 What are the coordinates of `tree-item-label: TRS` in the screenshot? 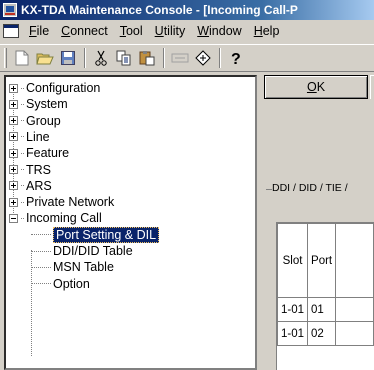 It's located at (38, 169).